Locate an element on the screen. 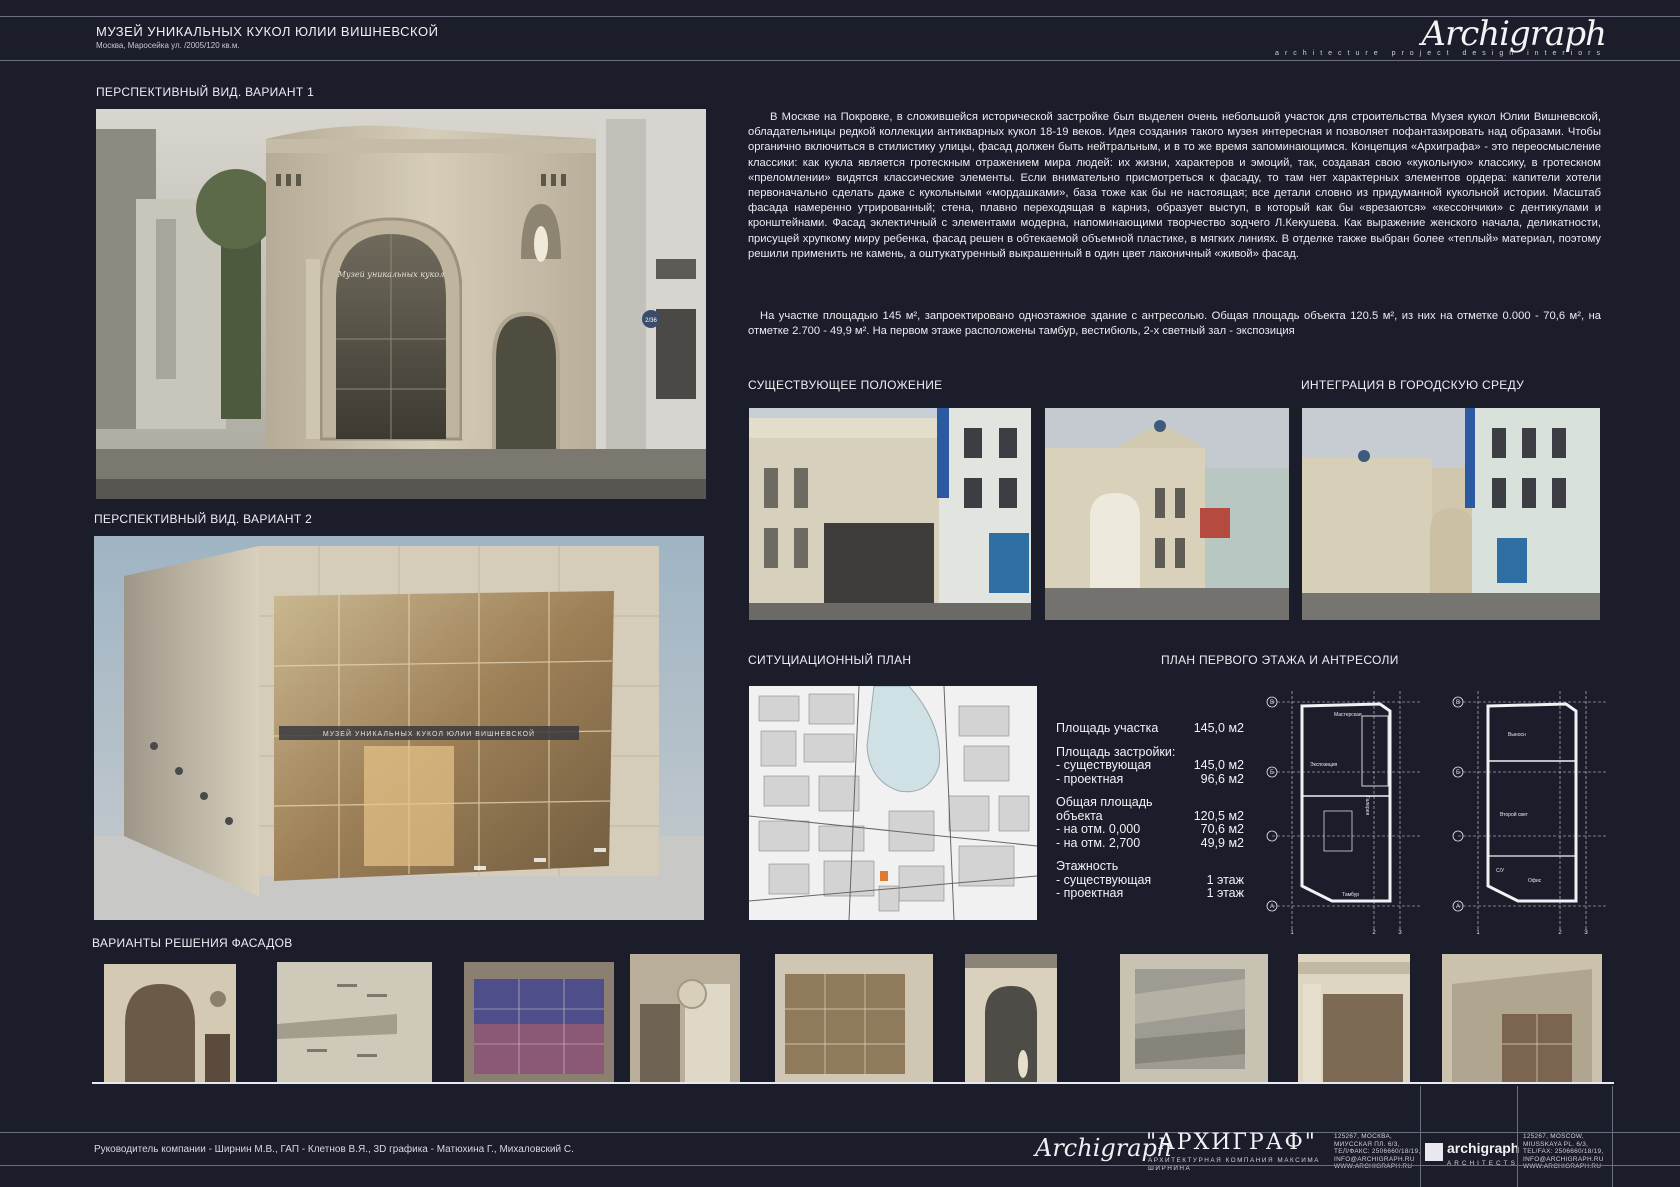 The height and width of the screenshot is (1187, 1680). mark-0-label: - на отм. 0,000 is located at coordinates (1098, 829).